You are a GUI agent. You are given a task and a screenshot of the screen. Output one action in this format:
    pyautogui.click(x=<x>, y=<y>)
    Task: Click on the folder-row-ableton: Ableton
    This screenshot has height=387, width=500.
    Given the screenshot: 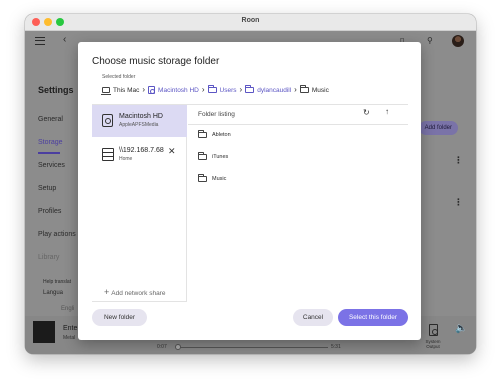 What is the action you would take?
    pyautogui.click(x=214, y=135)
    